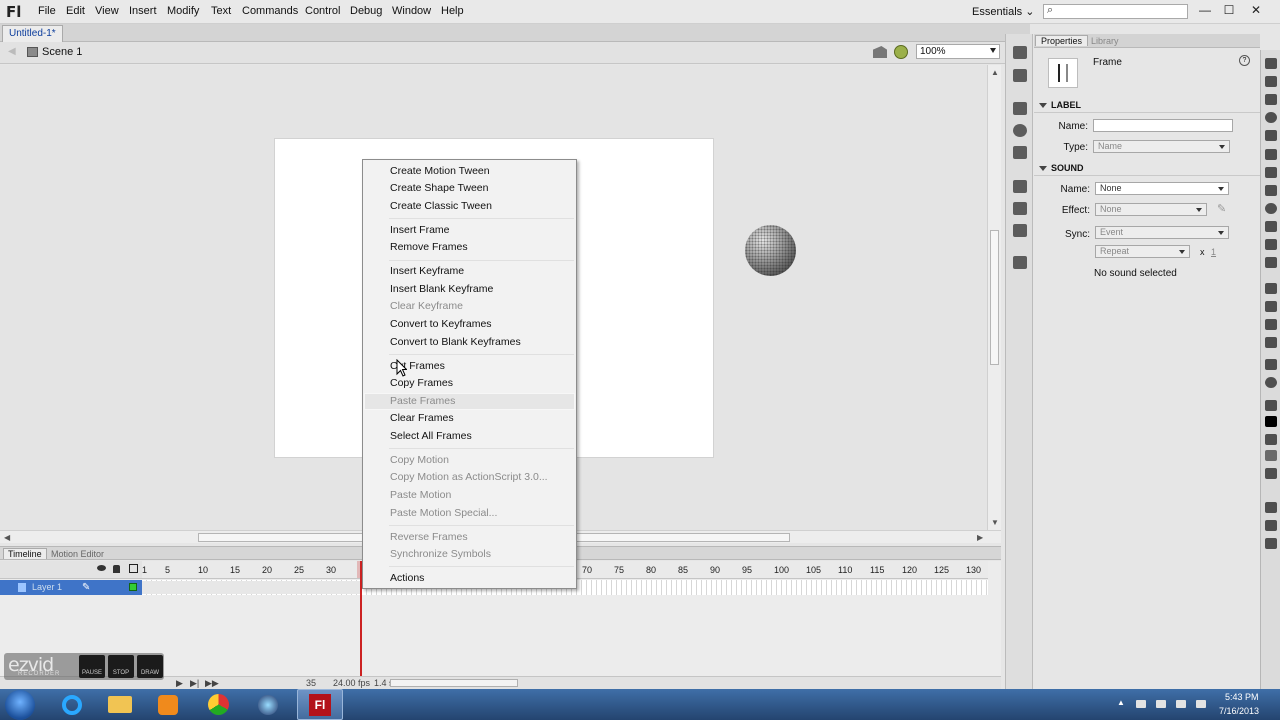 The image size is (1280, 720). Describe the element at coordinates (92, 666) in the screenshot. I see `pause-button: PAUSE` at that location.